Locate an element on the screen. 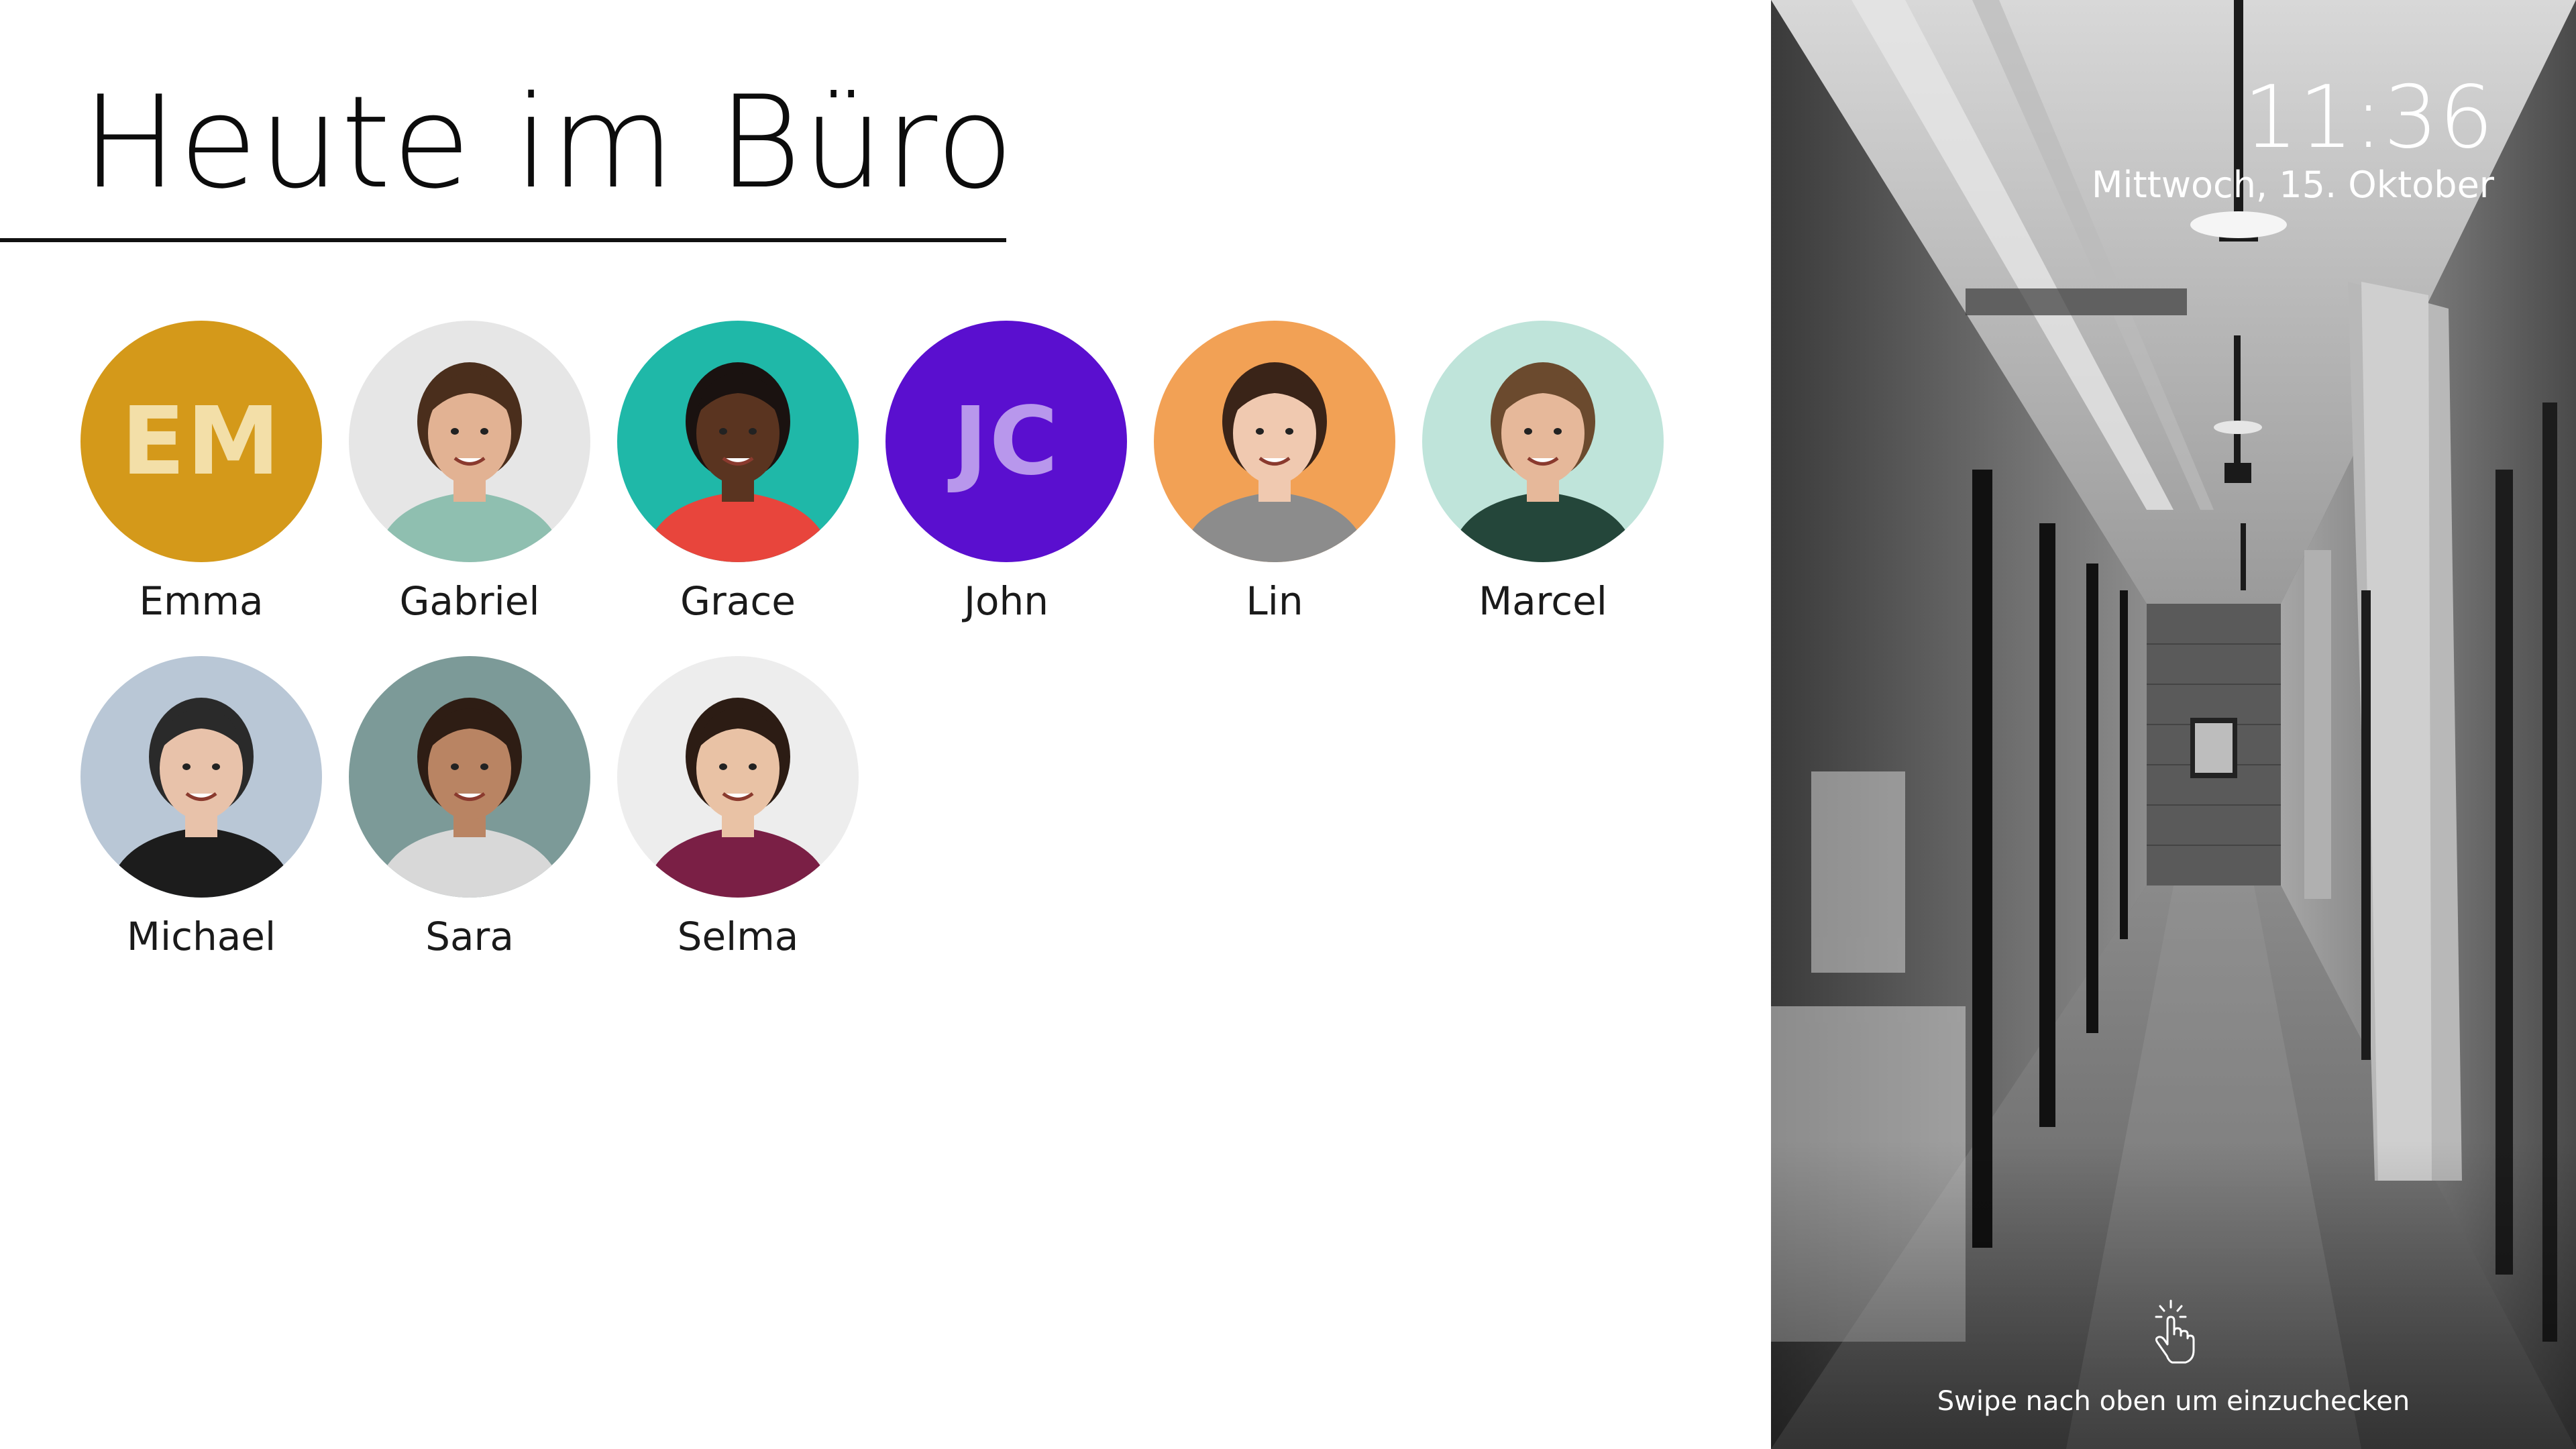 The height and width of the screenshot is (1449, 2576). person-name: Marcel is located at coordinates (1543, 601).